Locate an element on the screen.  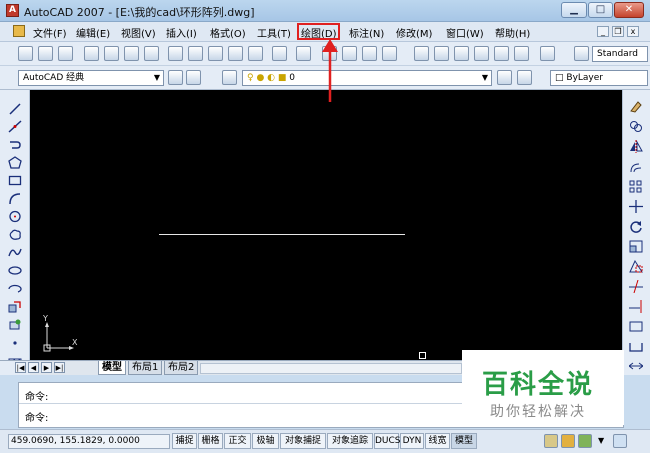
ducs-toggle: DUCS is located at coordinates (387, 441).